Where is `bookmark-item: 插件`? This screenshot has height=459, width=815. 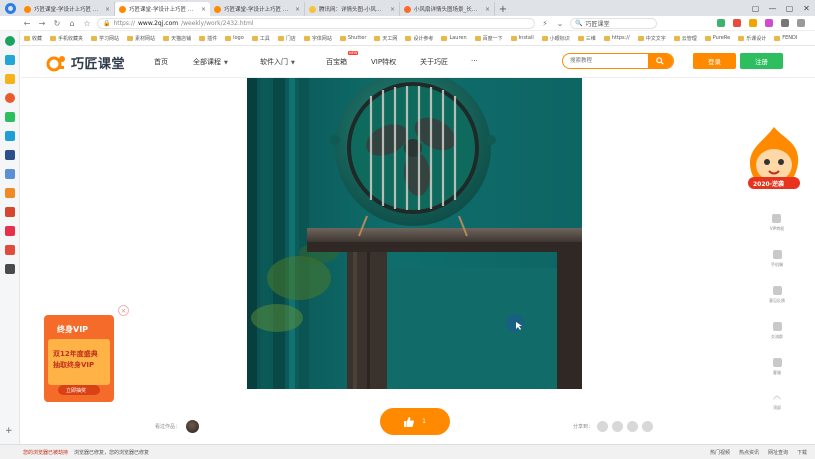 bookmark-item: 插件 is located at coordinates (208, 38).